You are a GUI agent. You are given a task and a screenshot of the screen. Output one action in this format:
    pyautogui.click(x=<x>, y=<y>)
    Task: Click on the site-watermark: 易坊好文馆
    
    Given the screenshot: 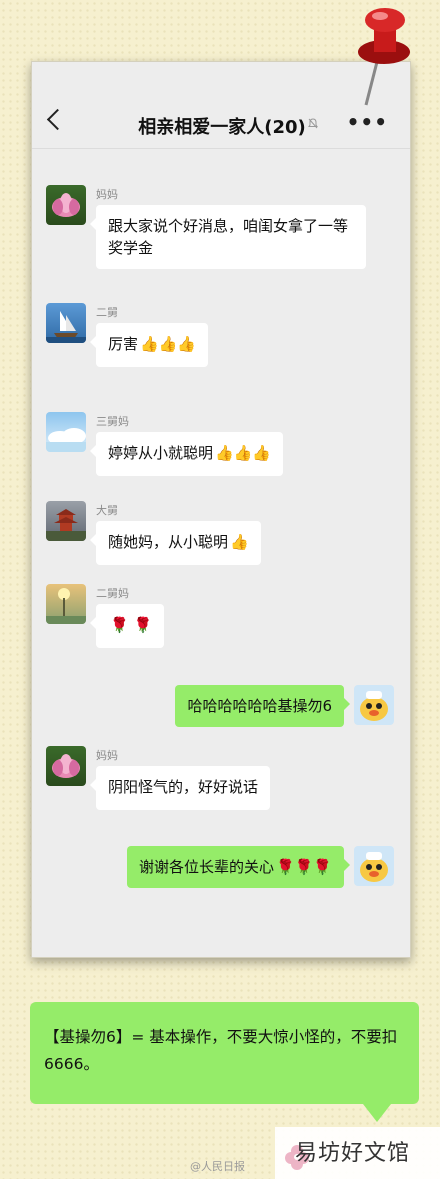 What is the action you would take?
    pyautogui.click(x=357, y=1153)
    